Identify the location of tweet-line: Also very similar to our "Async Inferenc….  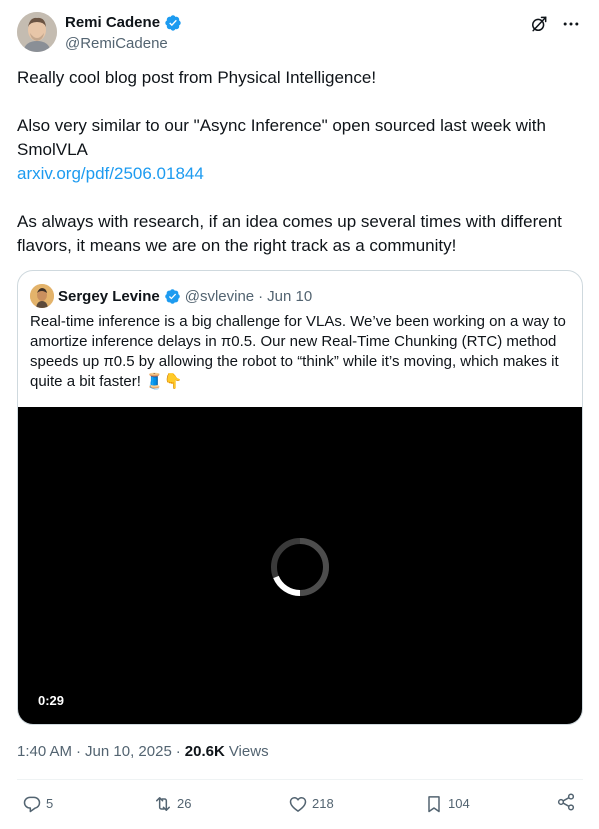
(281, 125).